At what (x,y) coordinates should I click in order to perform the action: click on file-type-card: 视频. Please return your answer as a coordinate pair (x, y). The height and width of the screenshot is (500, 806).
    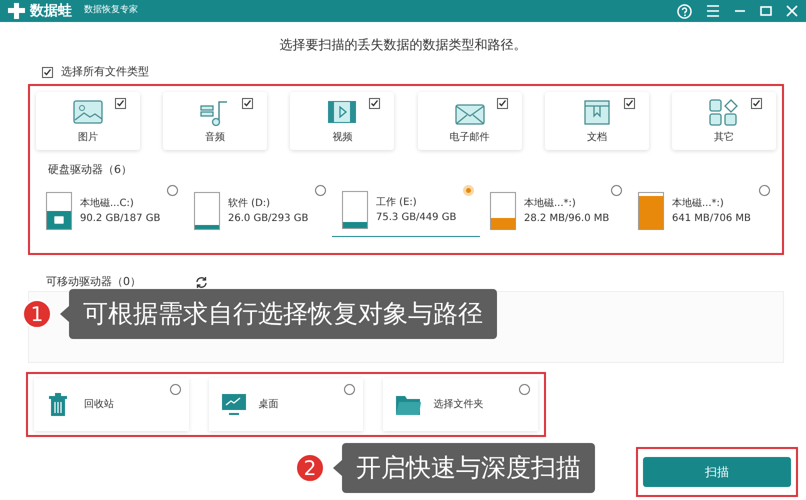
    Looking at the image, I should click on (342, 121).